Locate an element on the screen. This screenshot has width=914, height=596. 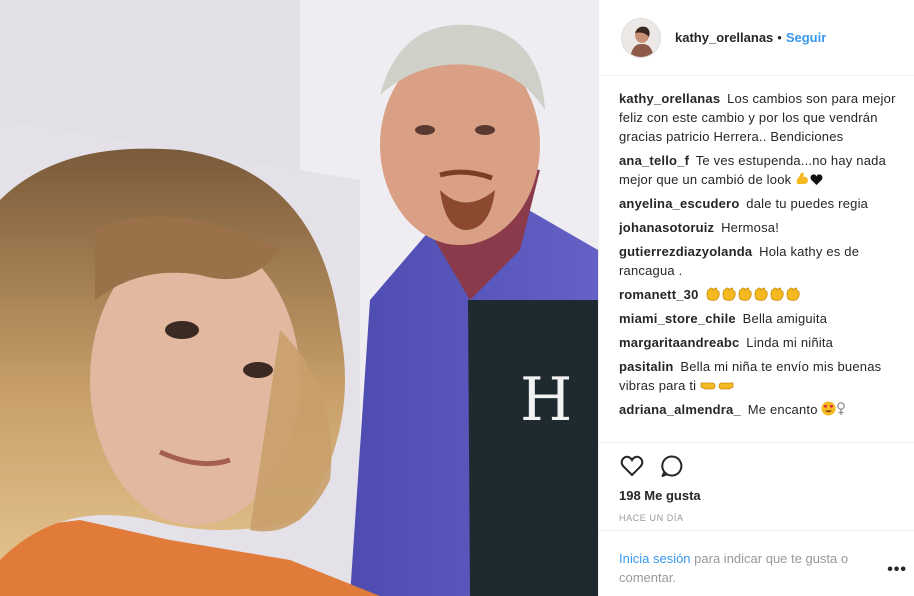
speech-bubble-icon is located at coordinates (672, 466).